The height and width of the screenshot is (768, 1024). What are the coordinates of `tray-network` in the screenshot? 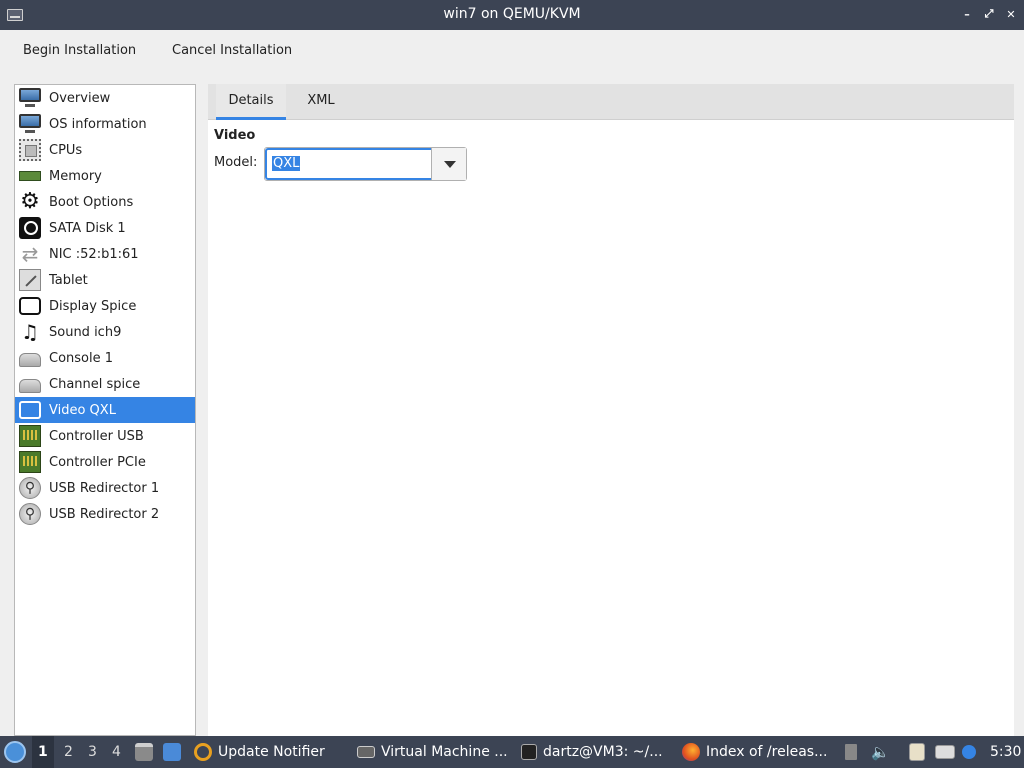 It's located at (948, 752).